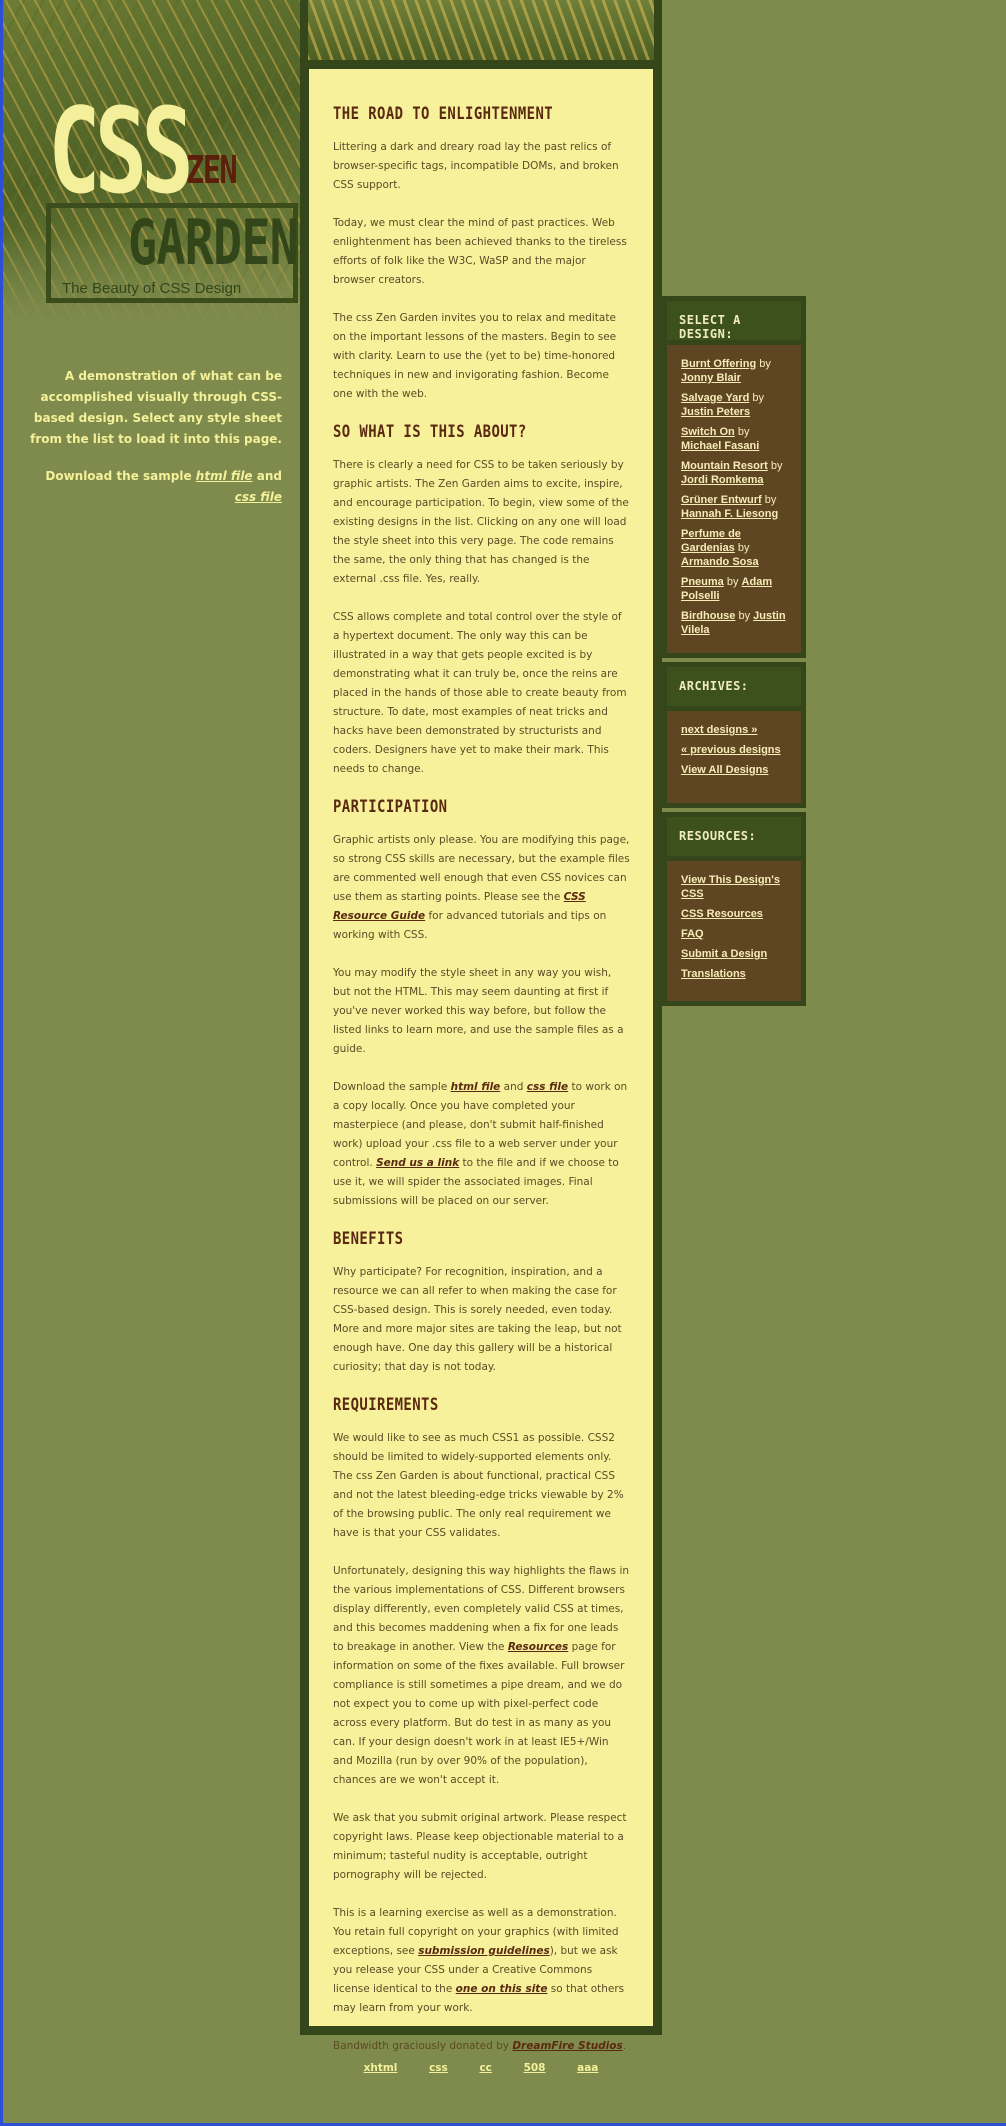 This screenshot has width=1006, height=2126. I want to click on requirements-heading: REQUIREMENTS, so click(386, 1405).